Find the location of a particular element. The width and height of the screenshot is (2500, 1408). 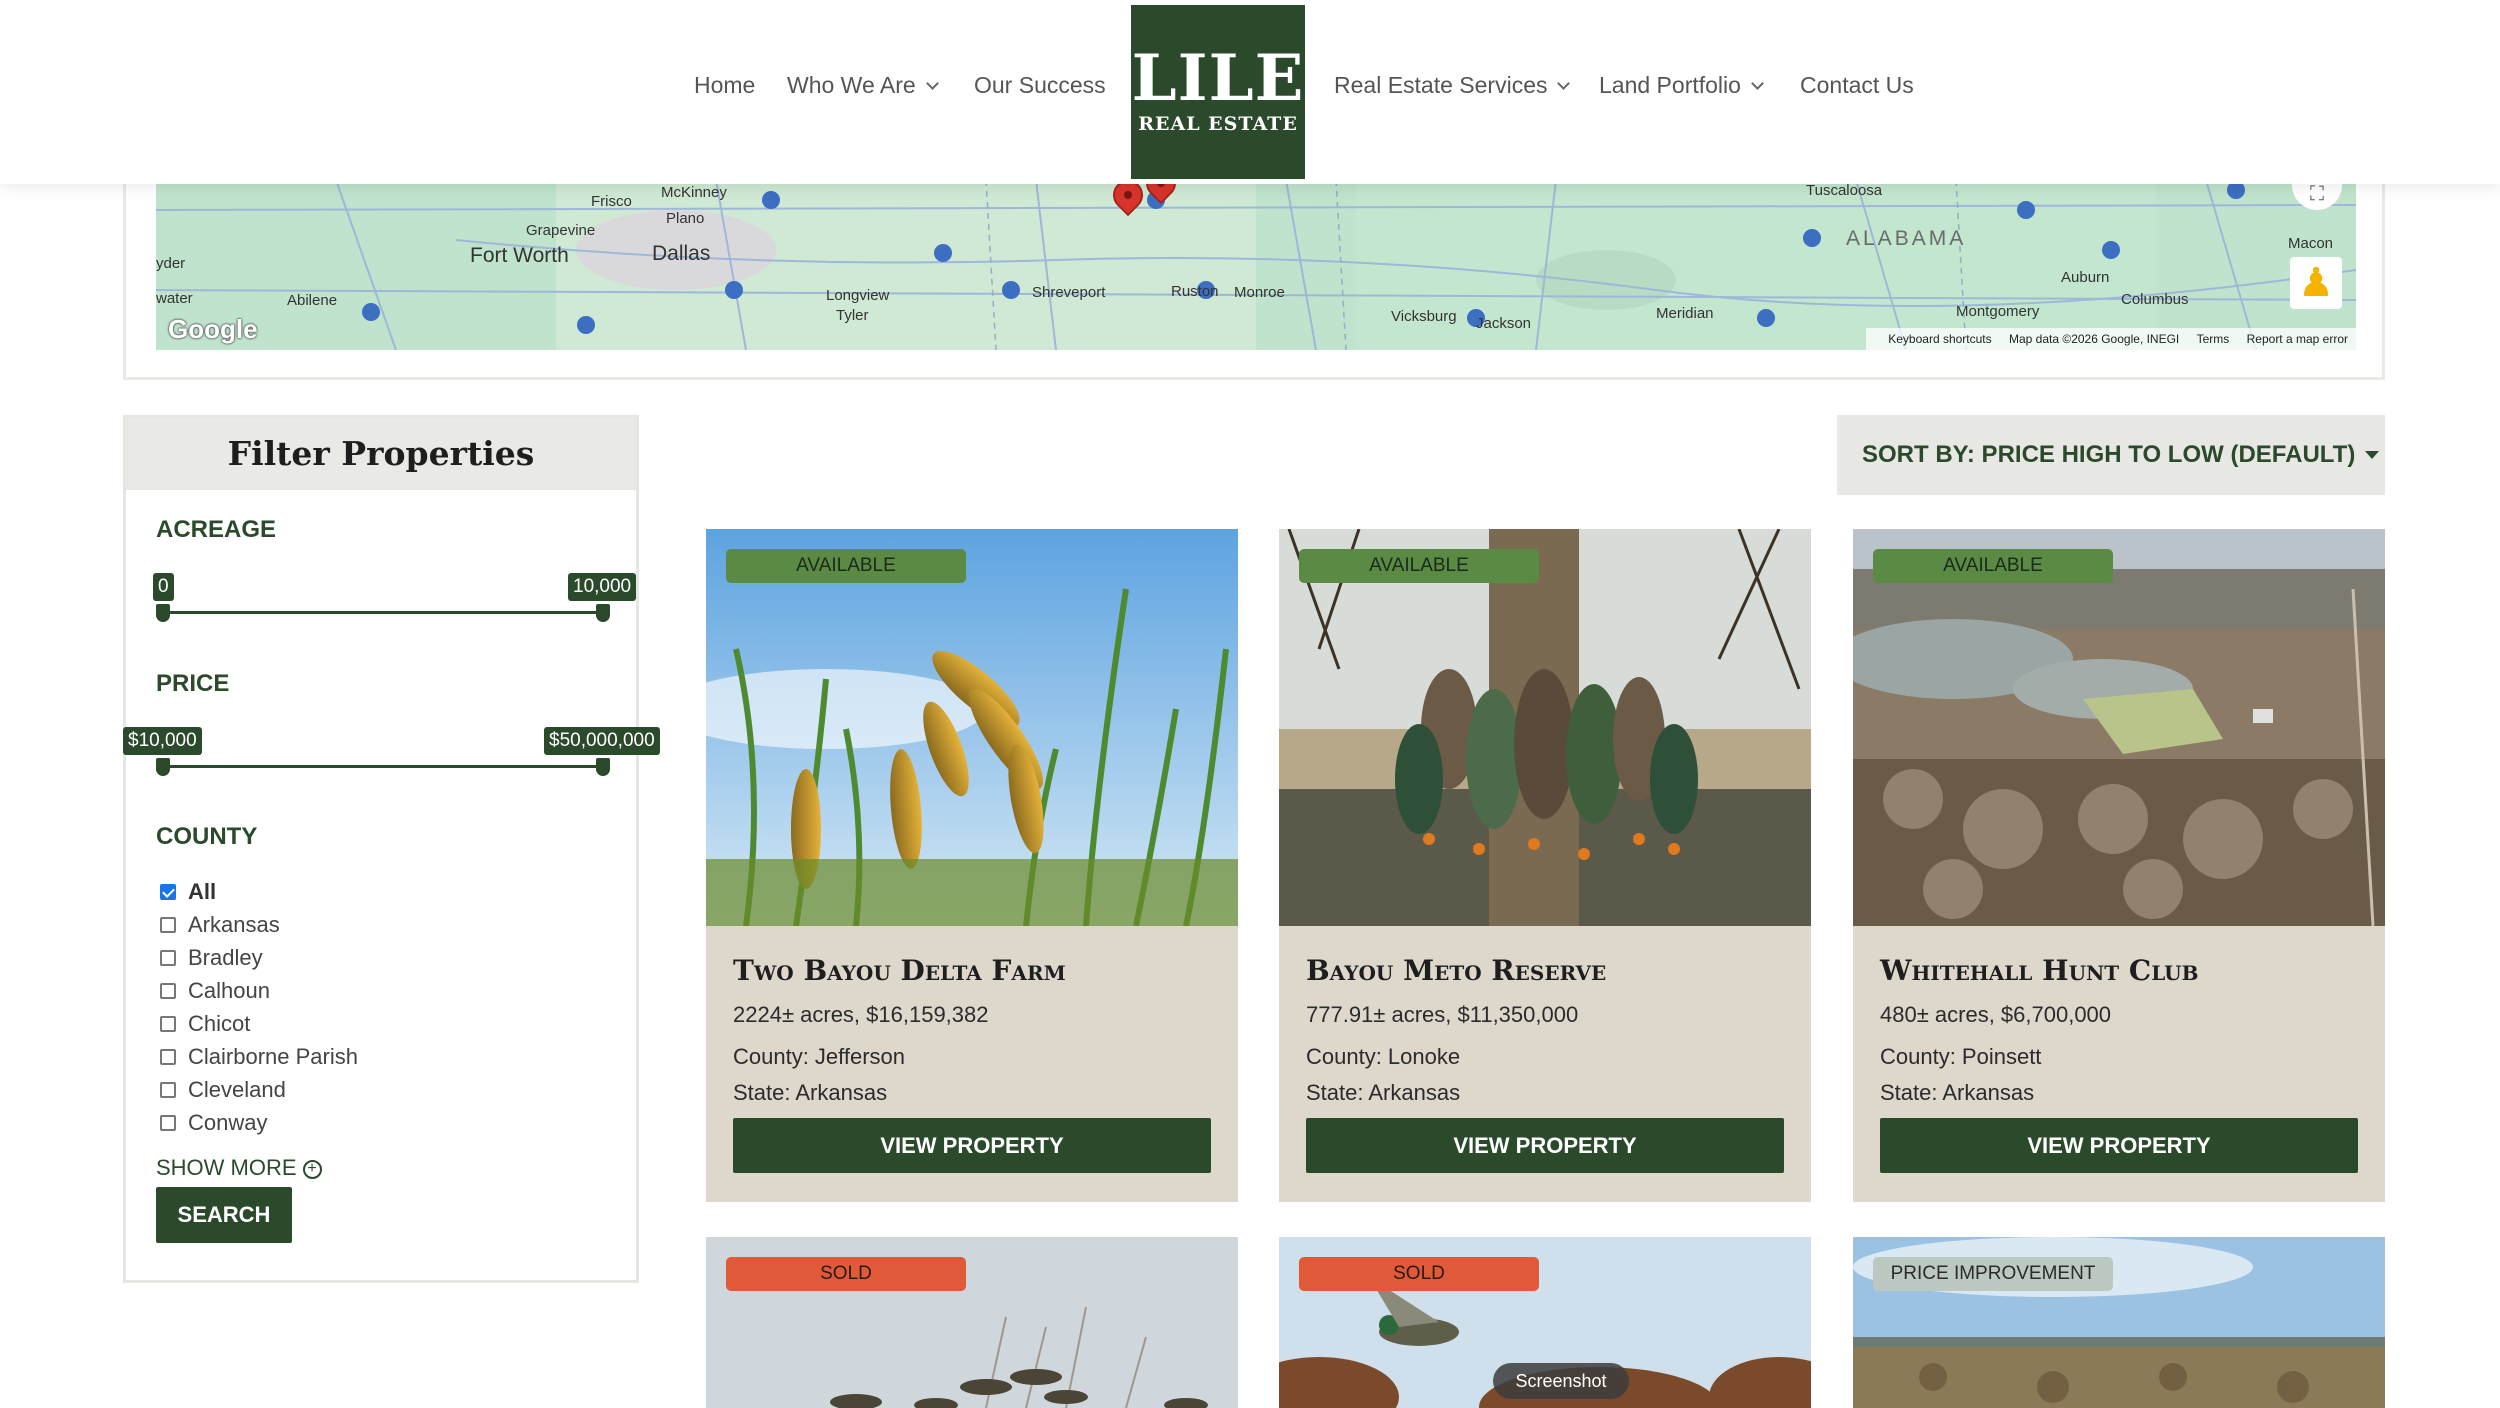

chevron-down-icon is located at coordinates (932, 83).